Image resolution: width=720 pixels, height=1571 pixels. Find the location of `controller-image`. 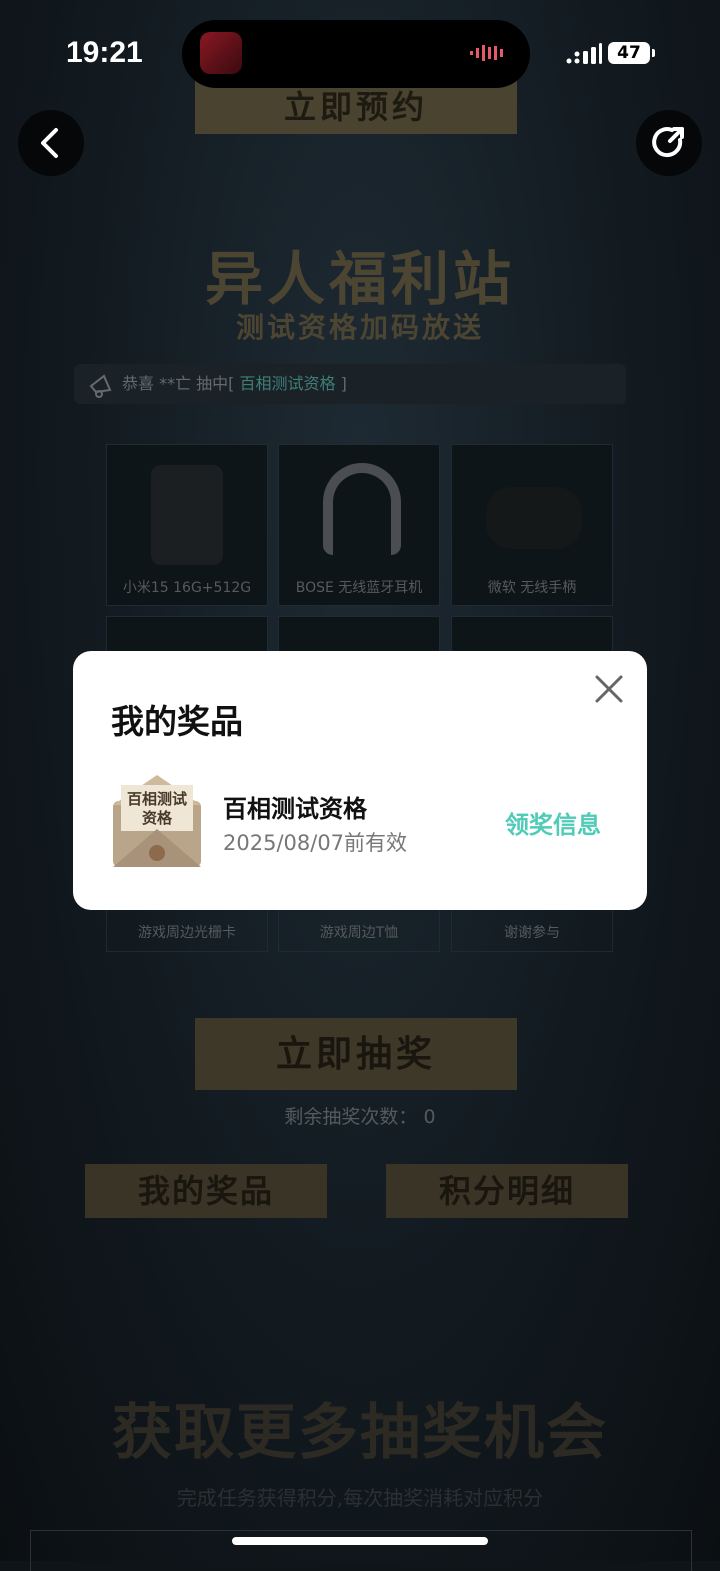

controller-image is located at coordinates (534, 518).